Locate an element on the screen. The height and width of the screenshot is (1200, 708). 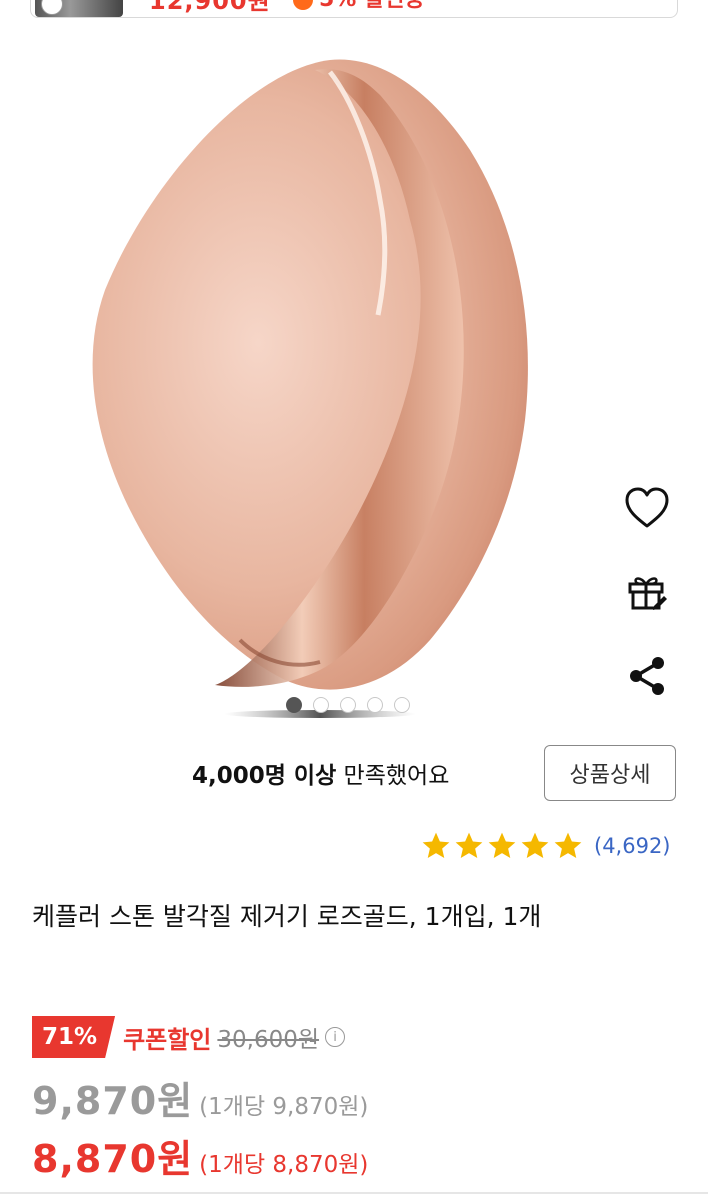
coupon-price-row: 8,870원 (1개당 8,870원) is located at coordinates (200, 1155).